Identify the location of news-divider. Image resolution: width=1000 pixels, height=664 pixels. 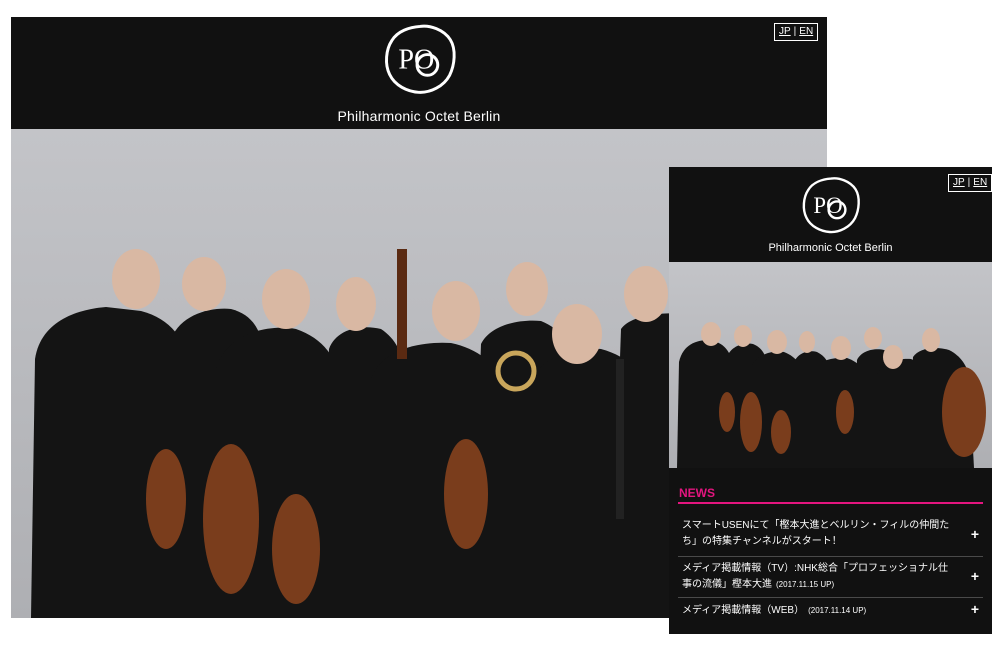
(830, 503).